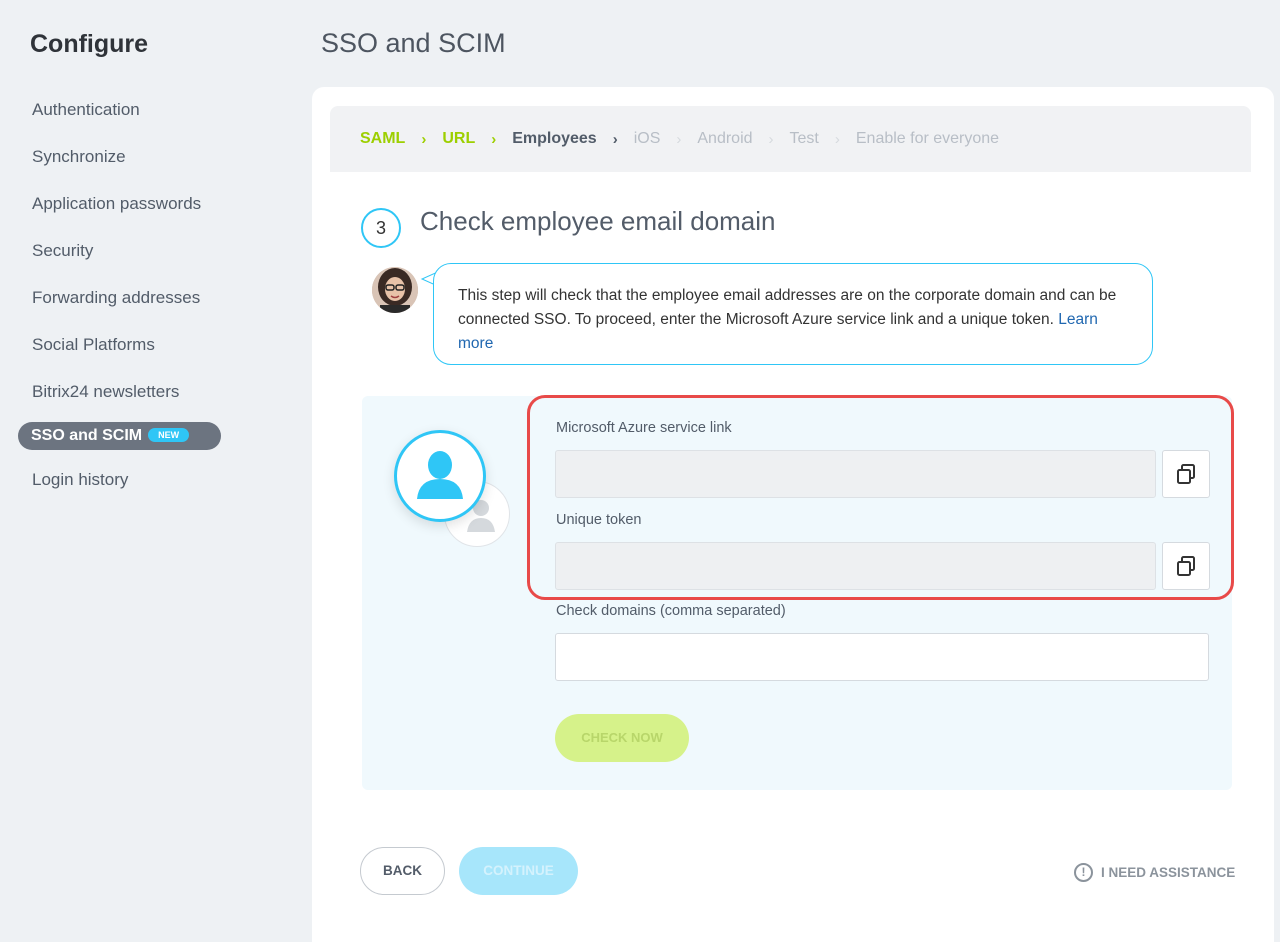 This screenshot has width=1280, height=942. Describe the element at coordinates (554, 138) in the screenshot. I see `step-employees: Employees` at that location.